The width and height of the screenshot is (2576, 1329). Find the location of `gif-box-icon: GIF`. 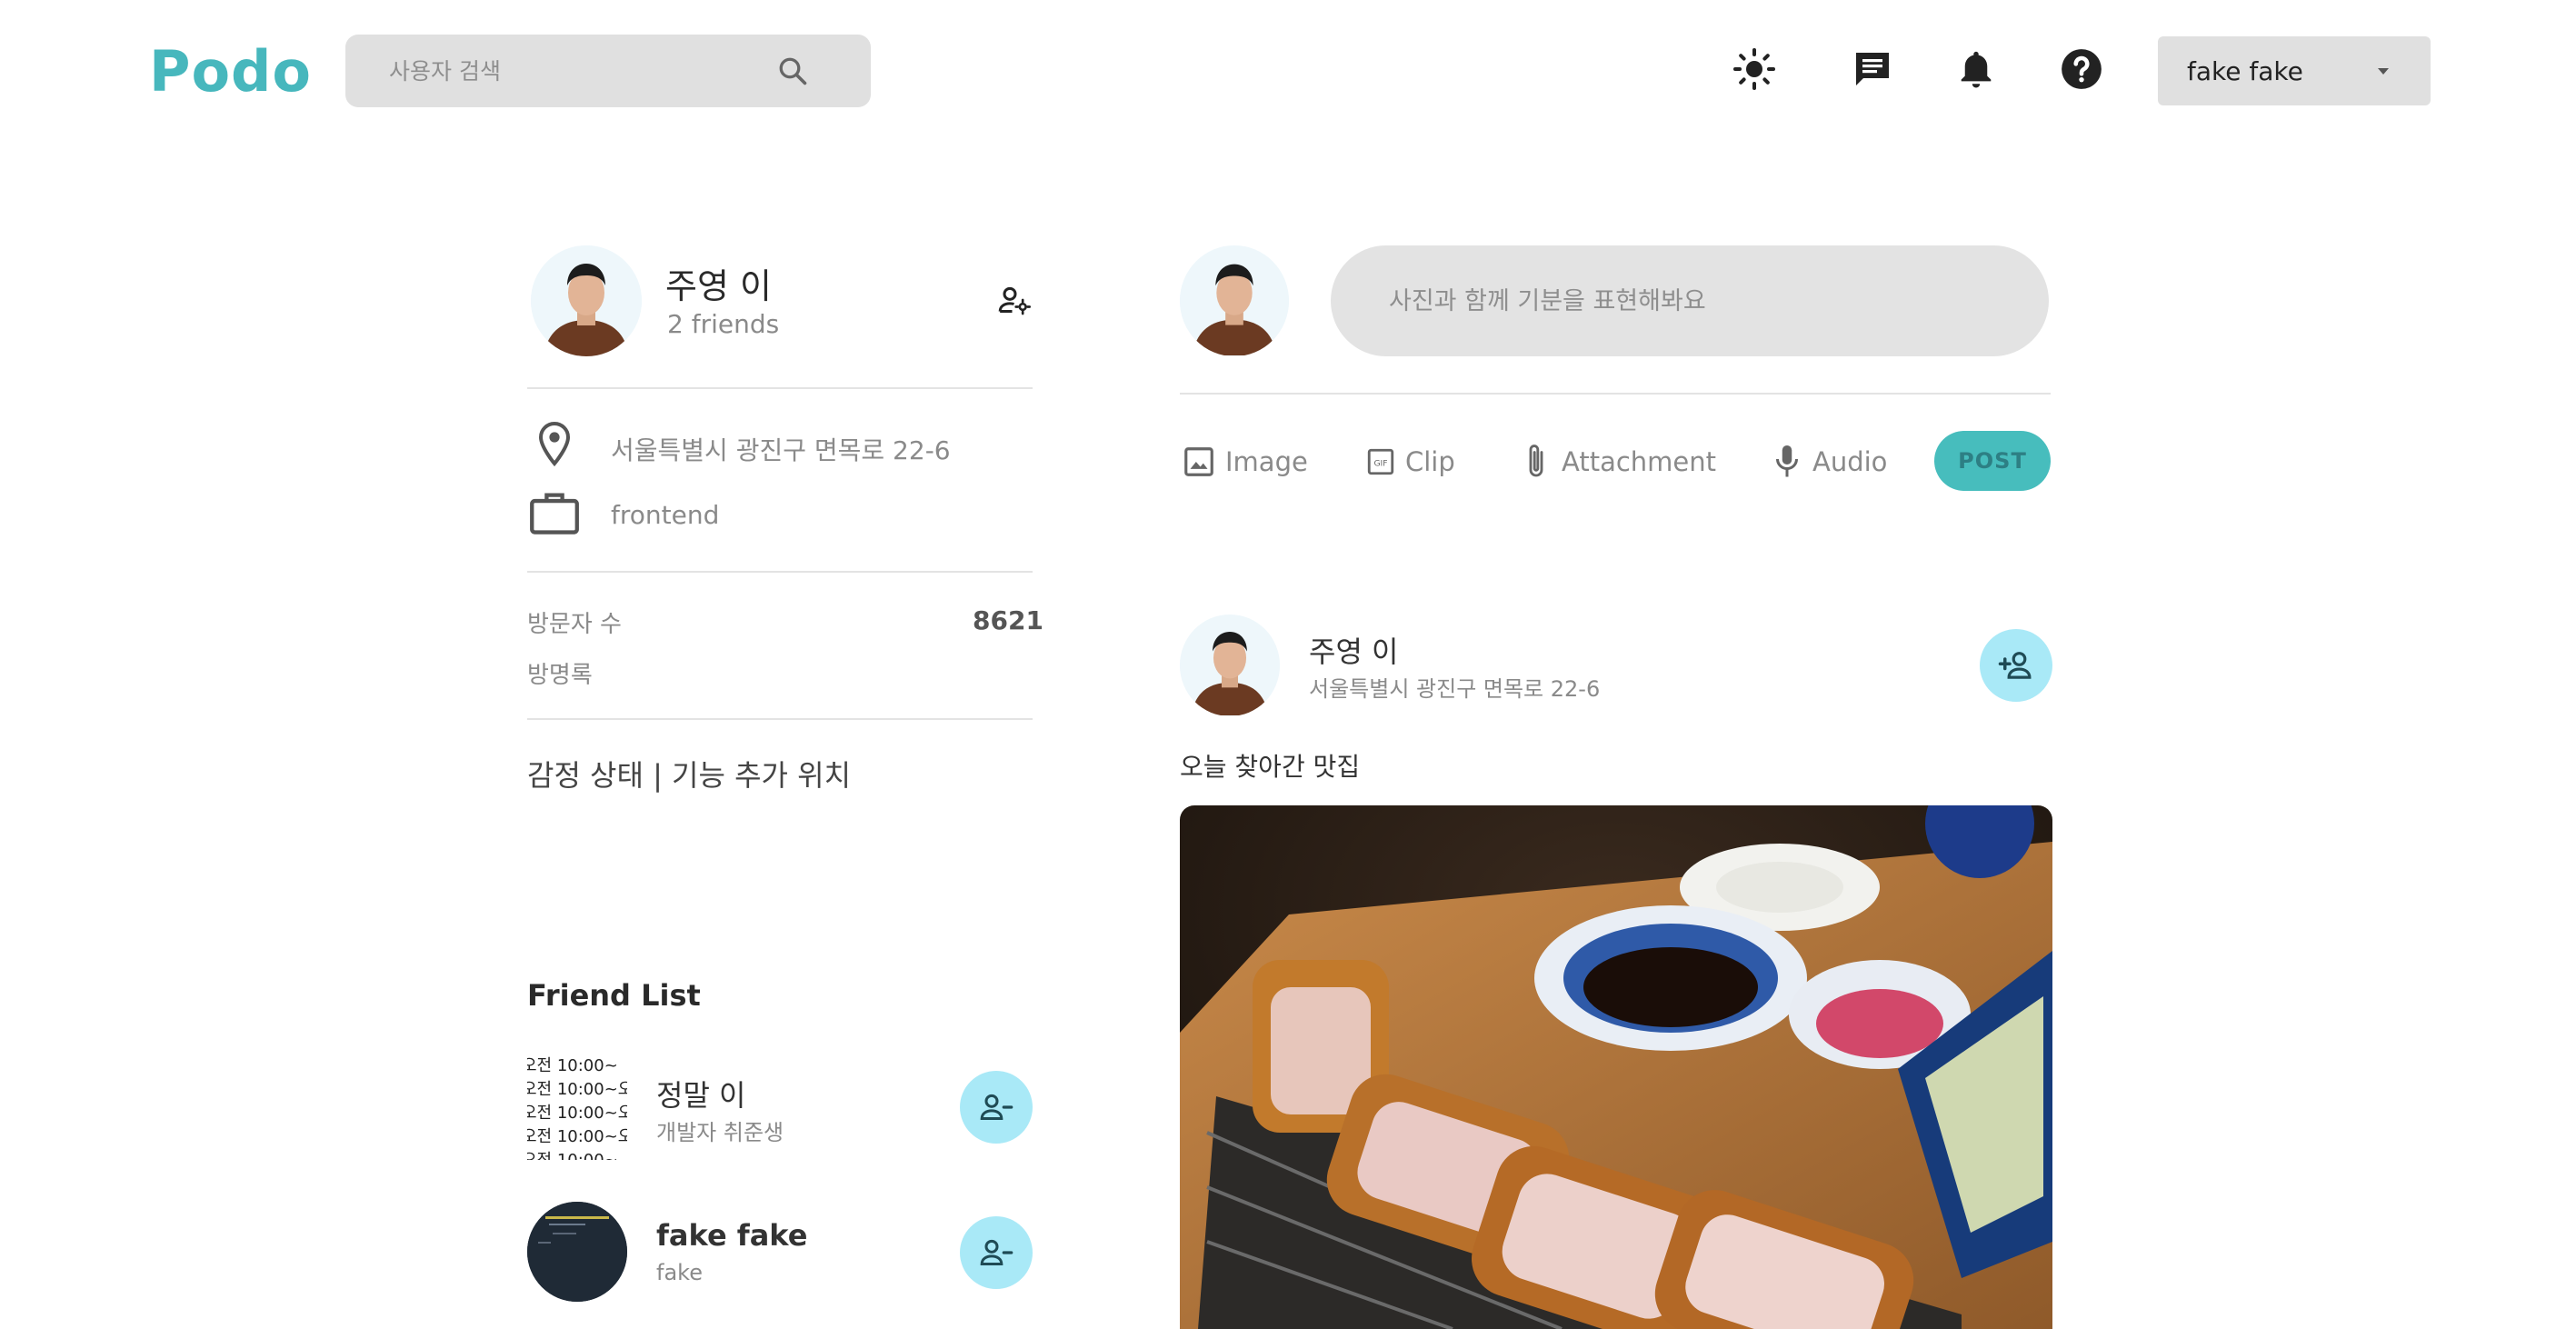

gif-box-icon: GIF is located at coordinates (1380, 461).